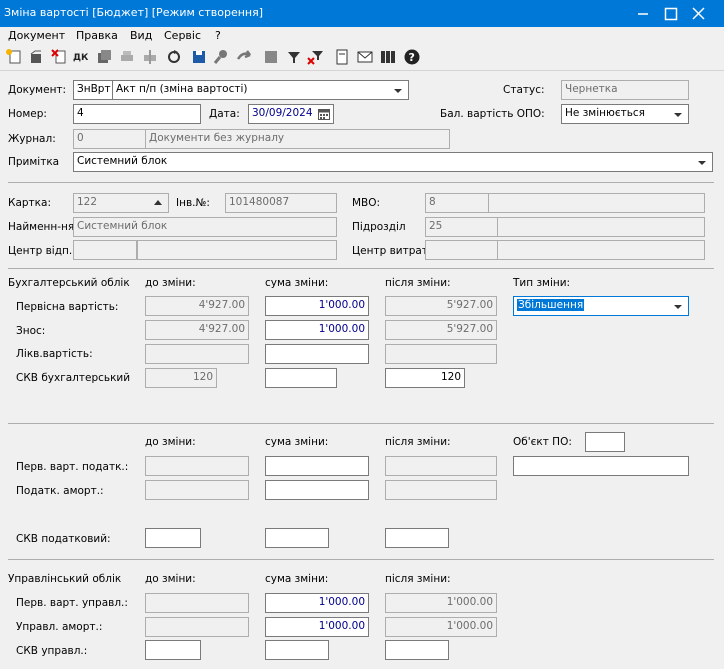 The width and height of the screenshot is (724, 669). I want to click on number-field: 4, so click(137, 114).